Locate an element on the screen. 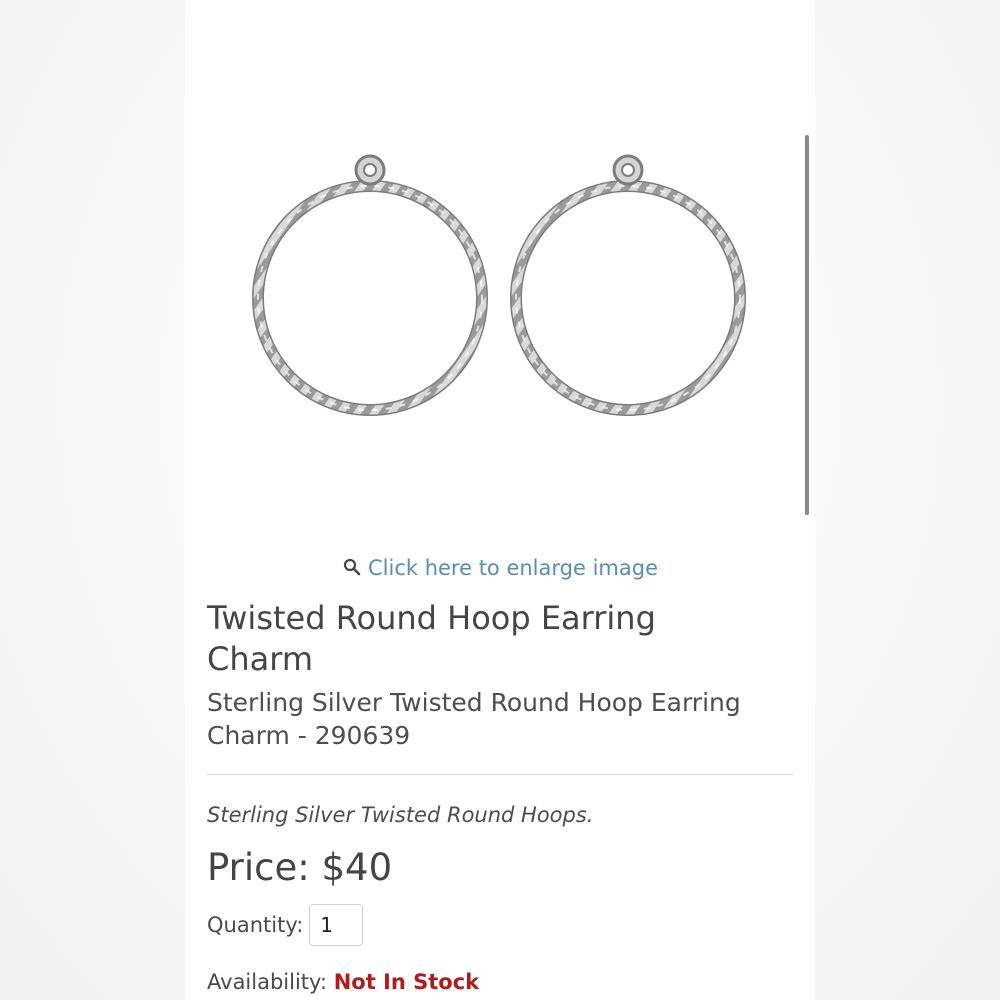 The height and width of the screenshot is (1000, 1000). search-icon is located at coordinates (352, 567).